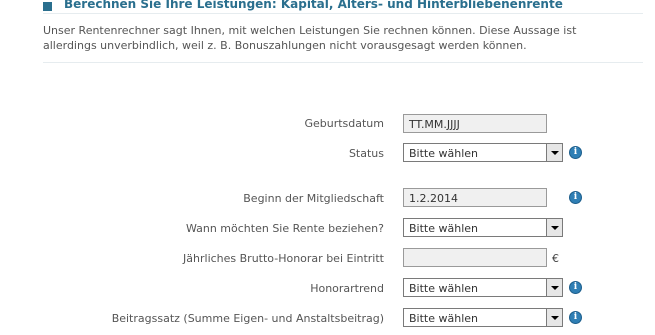  What do you see at coordinates (475, 197) in the screenshot?
I see `membership-start-input: 1.2.2014` at bounding box center [475, 197].